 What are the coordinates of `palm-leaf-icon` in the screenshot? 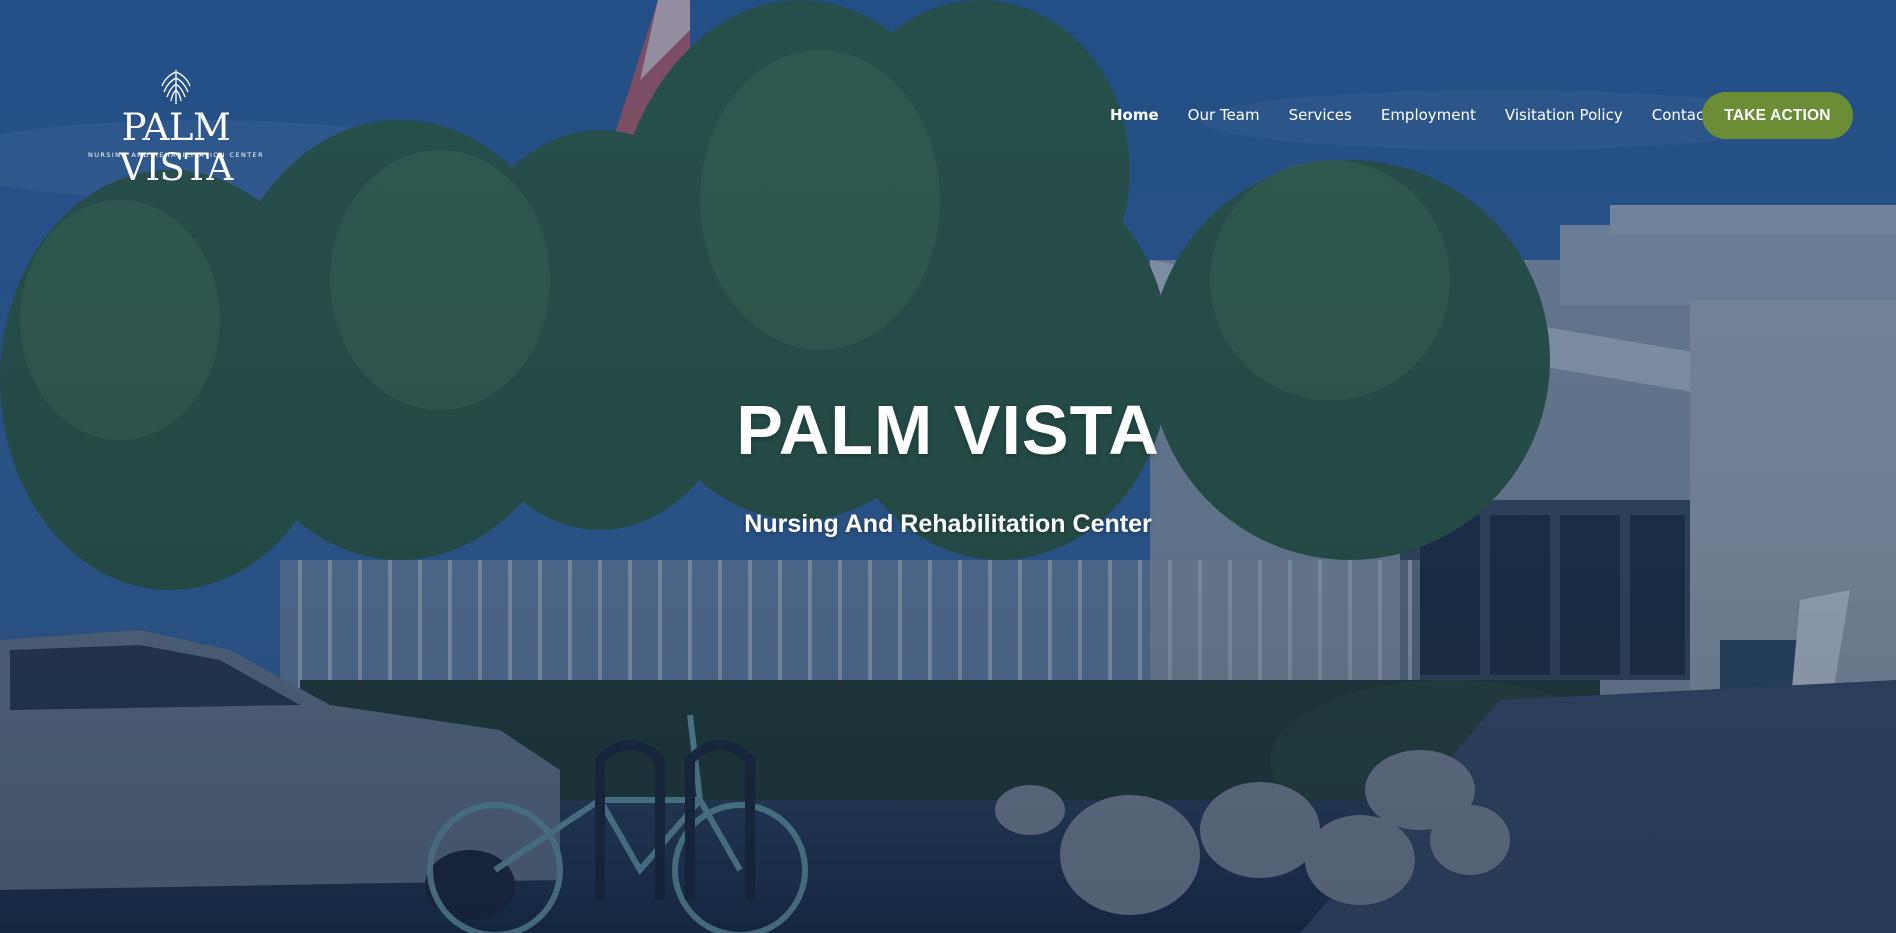 It's located at (176, 86).